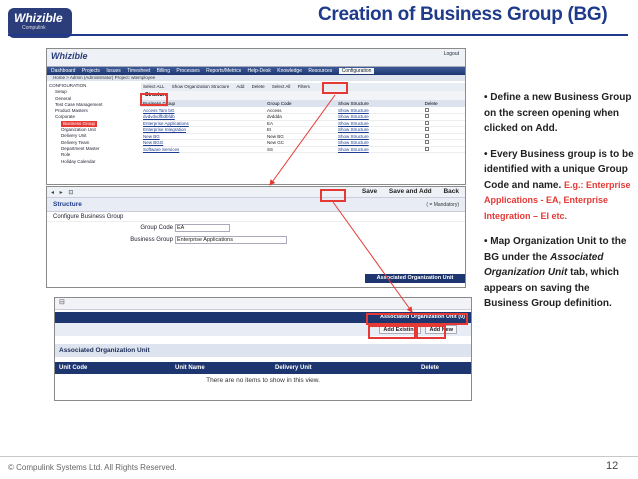 This screenshot has width=638, height=479. Describe the element at coordinates (319, 456) in the screenshot. I see `footer-divider` at that location.